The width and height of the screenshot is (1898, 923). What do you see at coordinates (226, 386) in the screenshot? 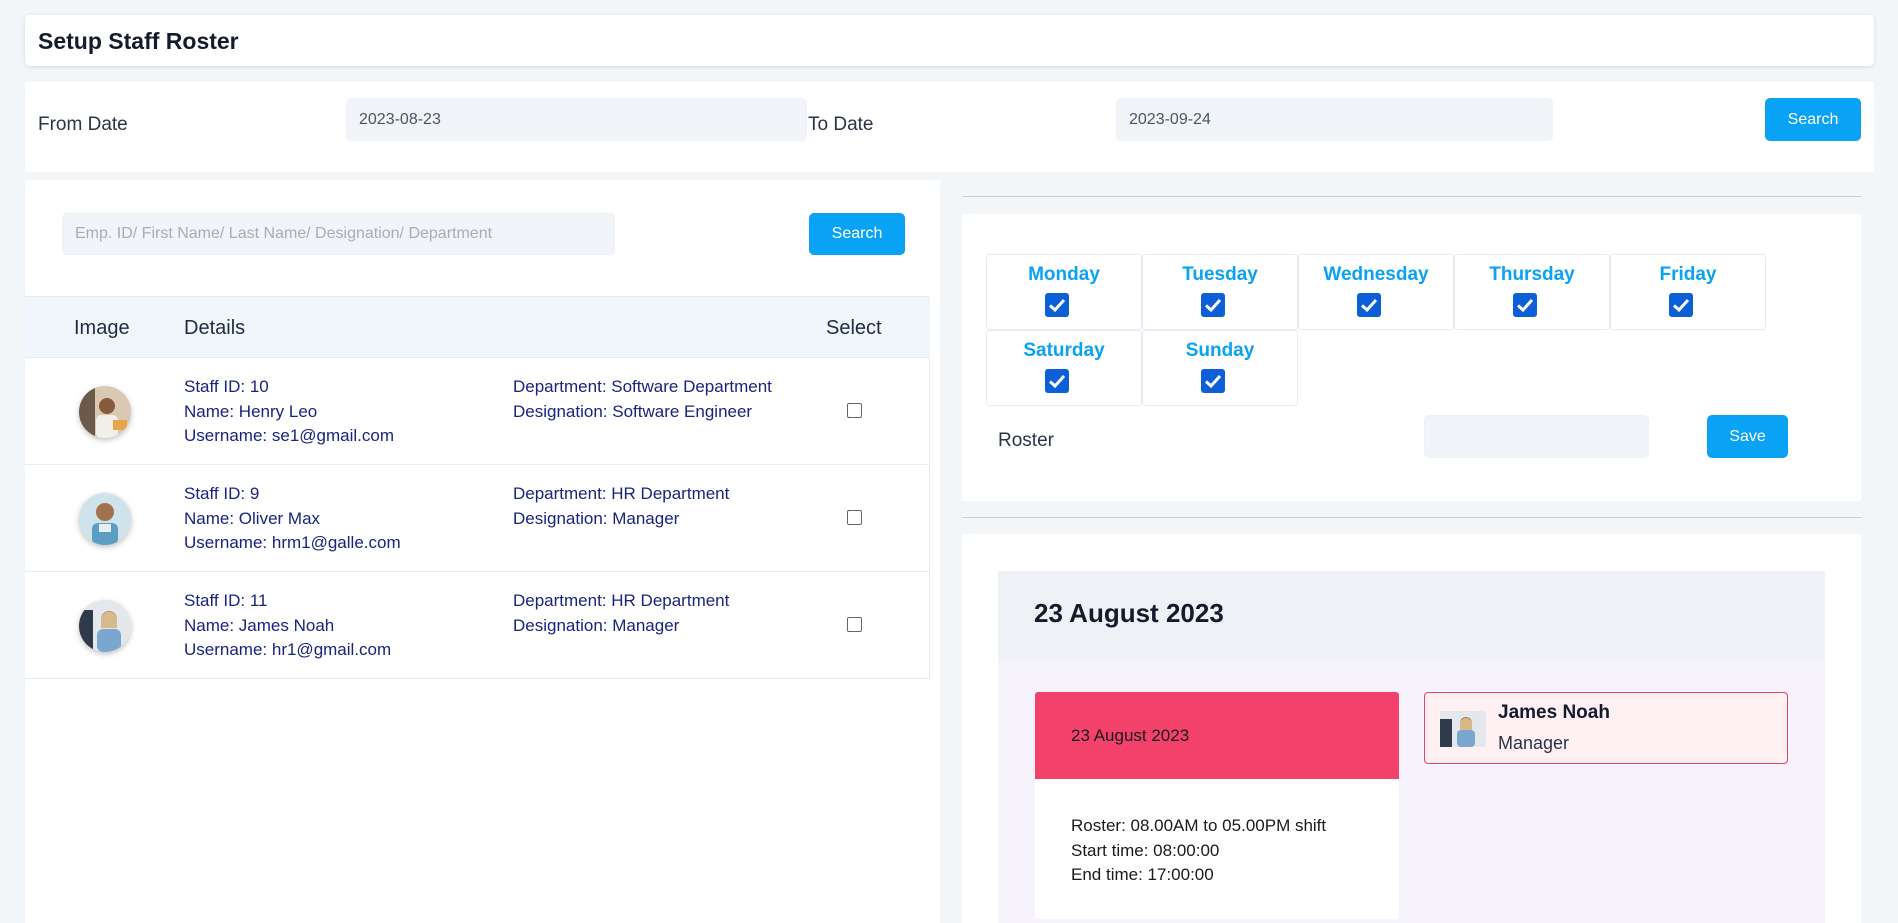
I see `staff-id: Staff ID: 10` at bounding box center [226, 386].